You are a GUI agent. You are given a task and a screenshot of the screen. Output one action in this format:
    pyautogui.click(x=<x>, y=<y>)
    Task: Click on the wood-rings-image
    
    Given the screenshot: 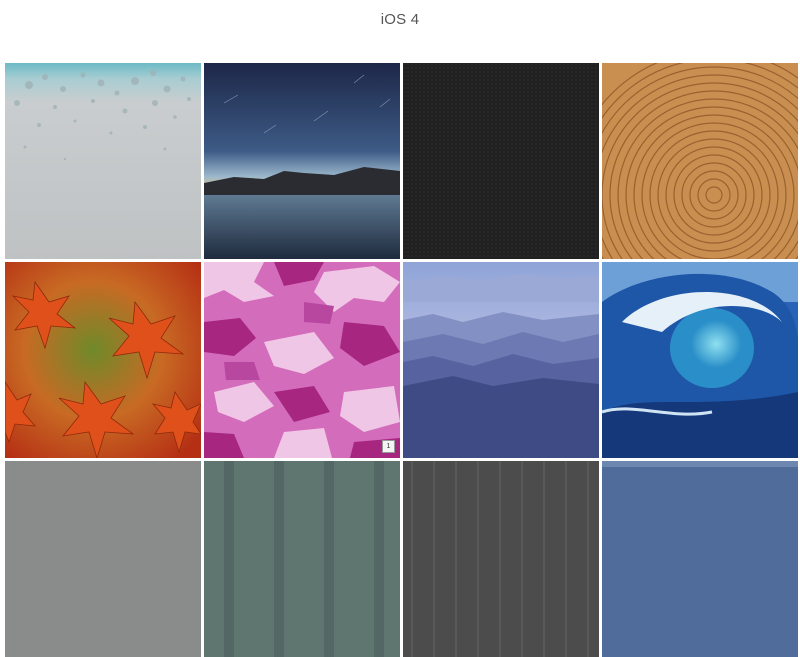 What is the action you would take?
    pyautogui.click(x=700, y=161)
    